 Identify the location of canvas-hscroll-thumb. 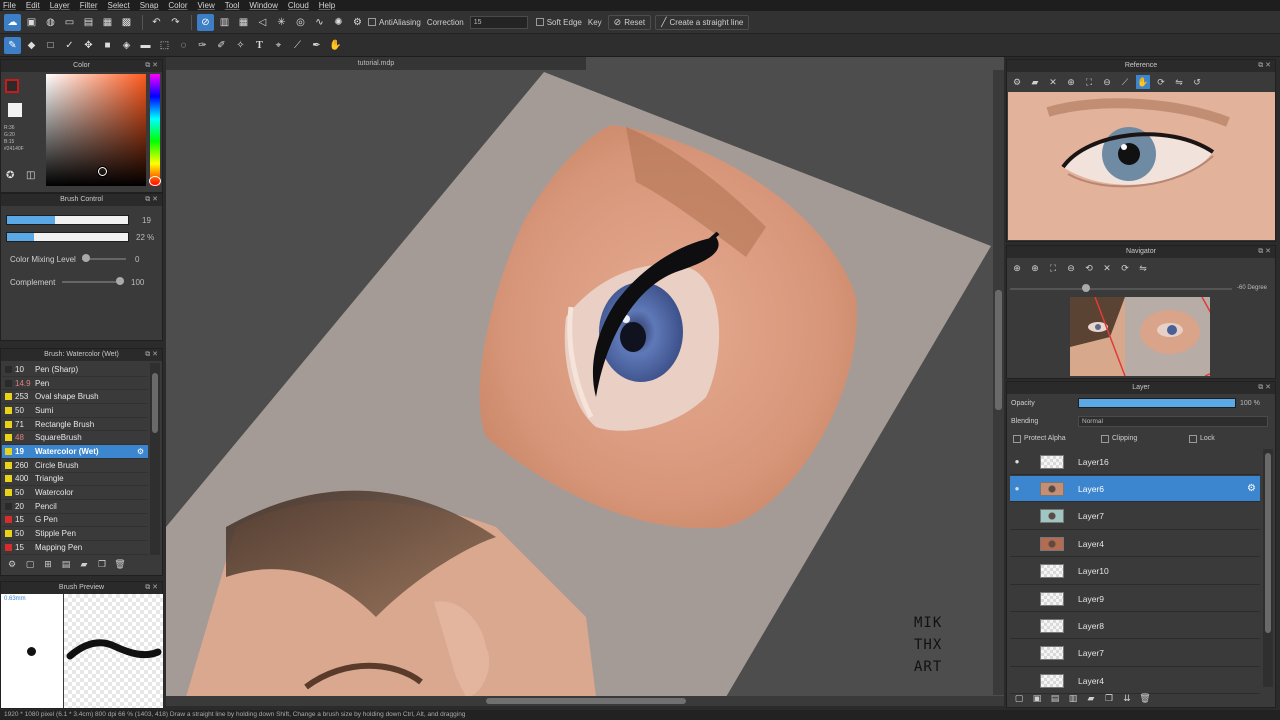
(586, 701).